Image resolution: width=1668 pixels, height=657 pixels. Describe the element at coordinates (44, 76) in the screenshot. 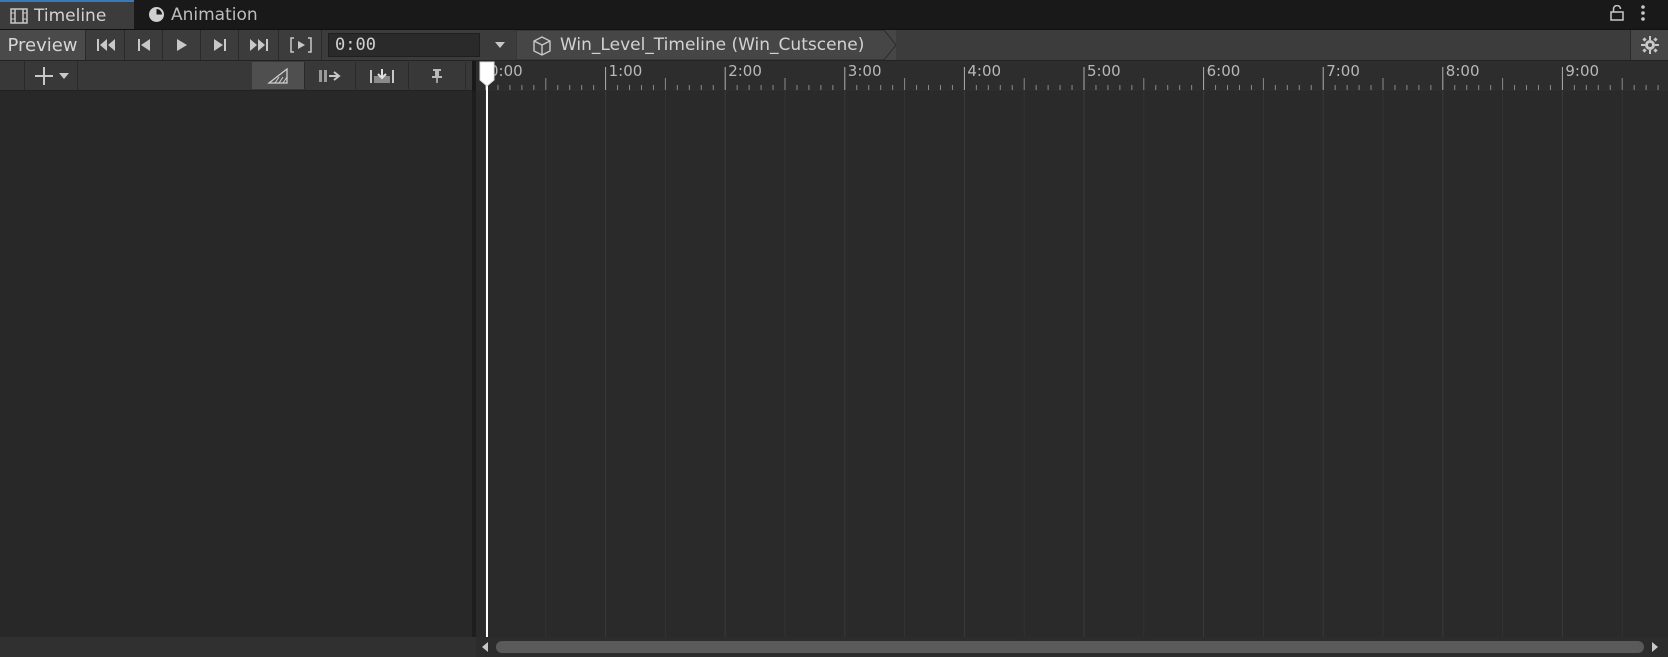

I see `plus-icon` at that location.